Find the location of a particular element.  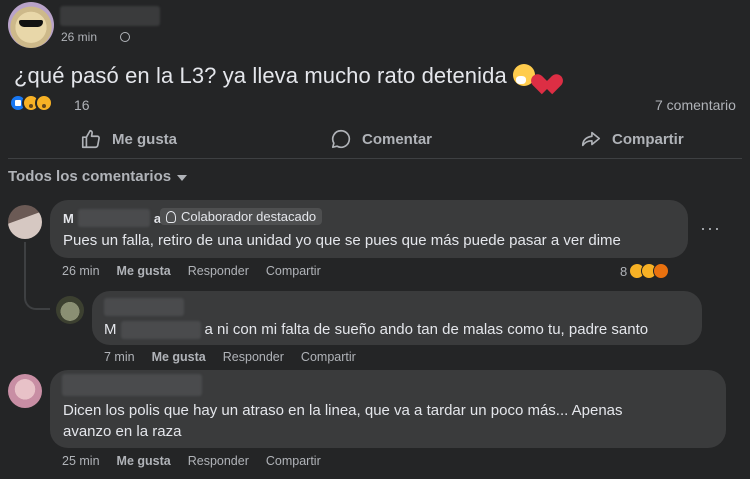

post-author-avatar is located at coordinates (31, 25).